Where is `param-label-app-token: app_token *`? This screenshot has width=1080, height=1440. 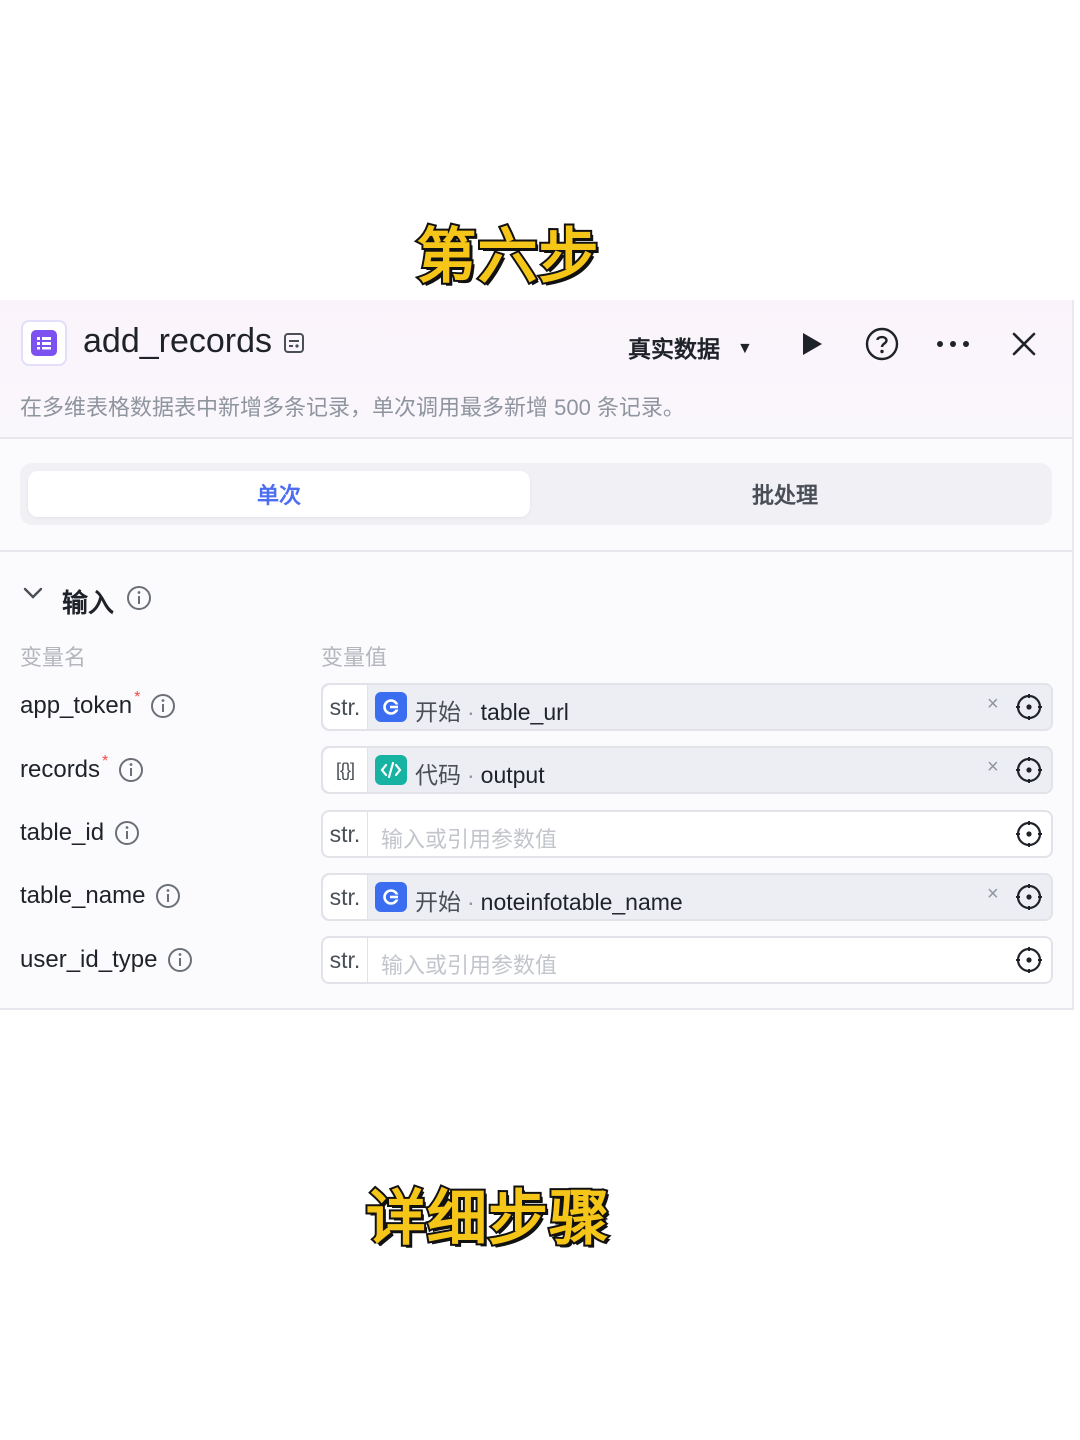
param-label-app-token: app_token * is located at coordinates (98, 704).